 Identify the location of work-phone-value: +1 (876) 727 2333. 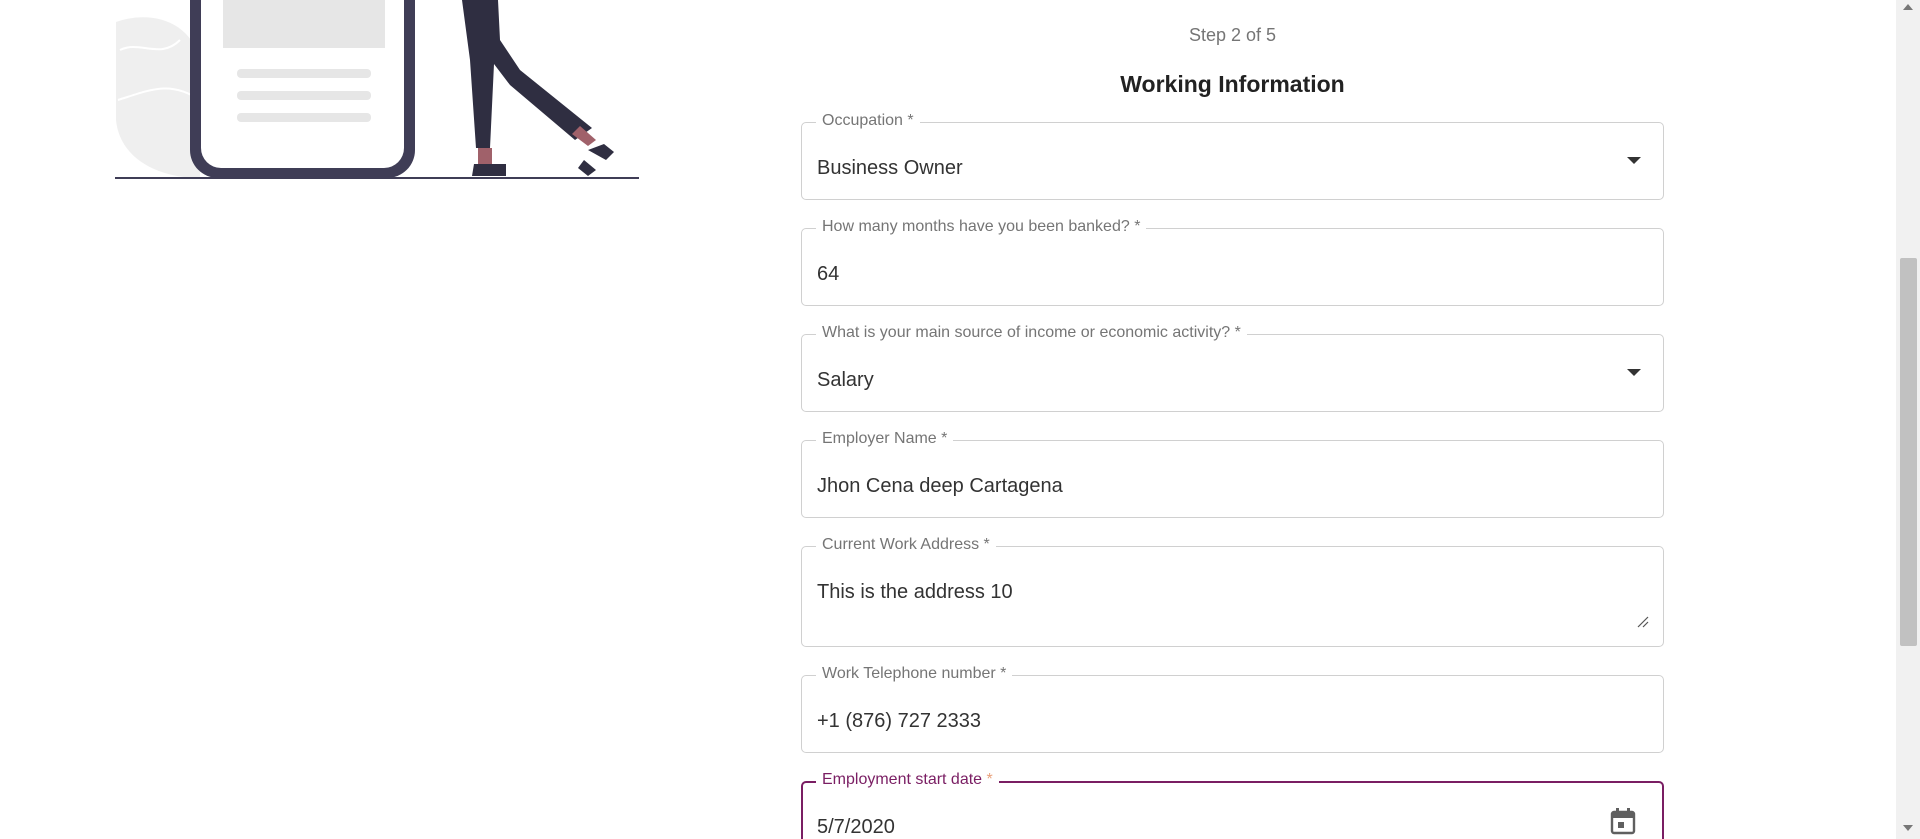
(899, 721).